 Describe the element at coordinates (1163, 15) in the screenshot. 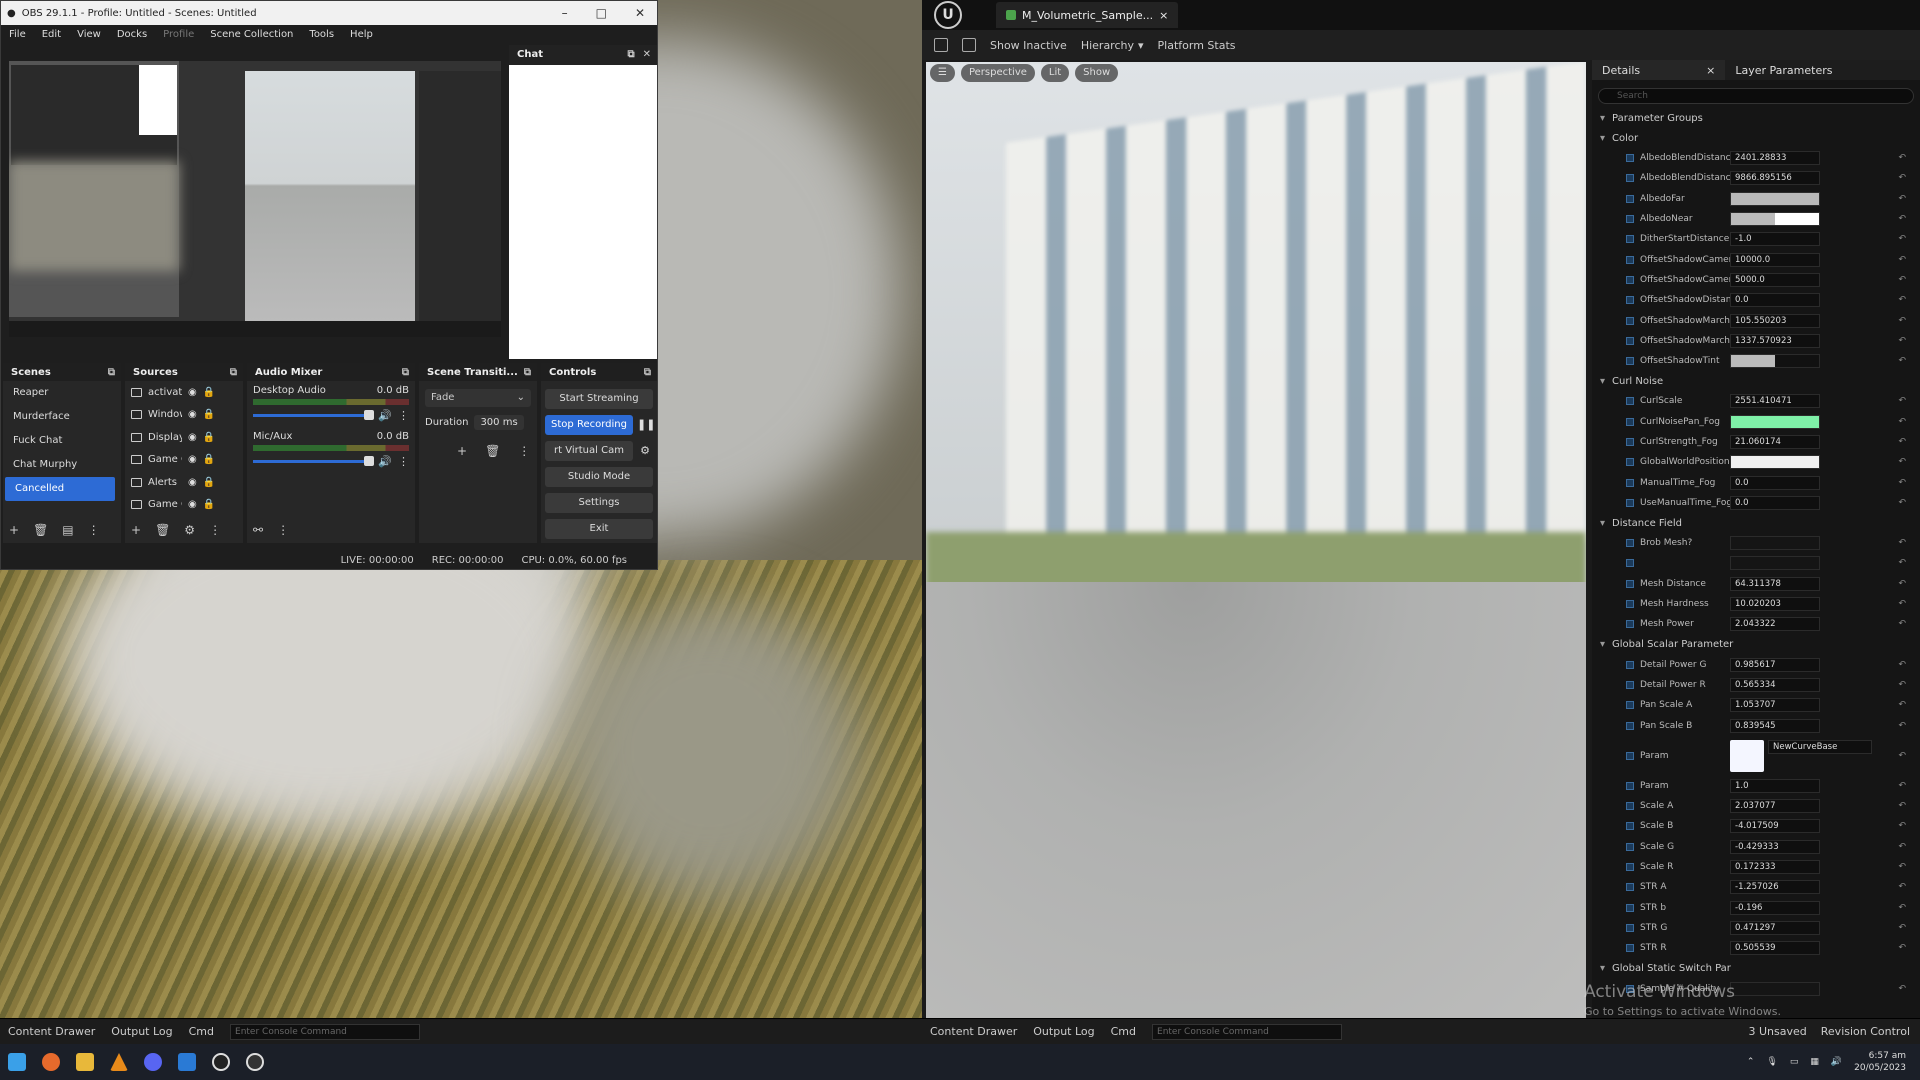

I see `close-icon: ×` at that location.